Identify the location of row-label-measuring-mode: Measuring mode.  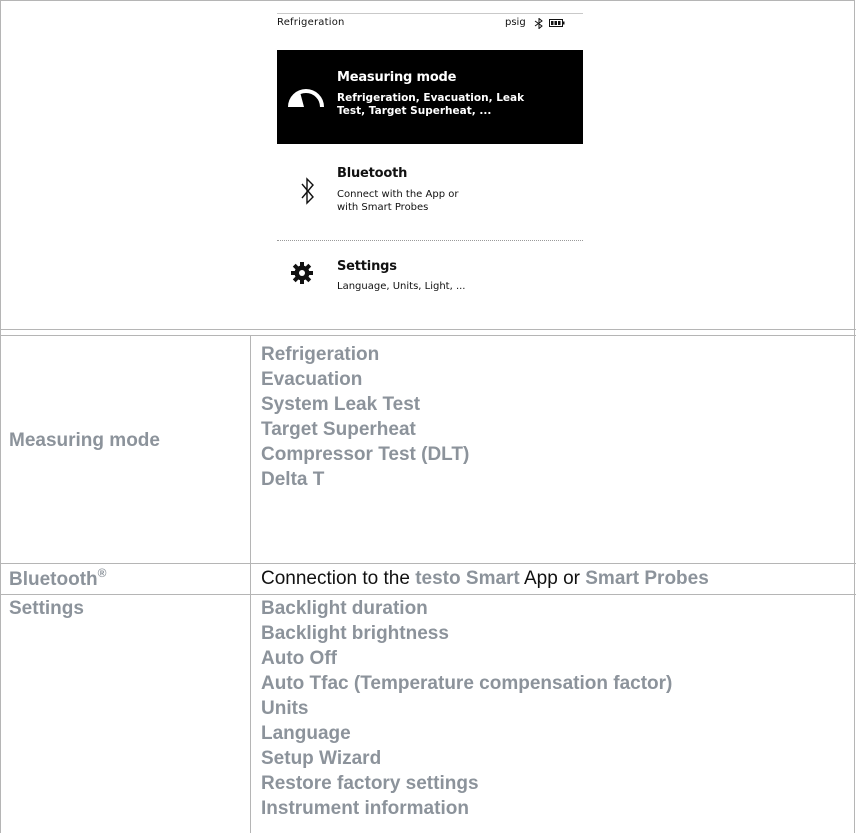
(84, 440).